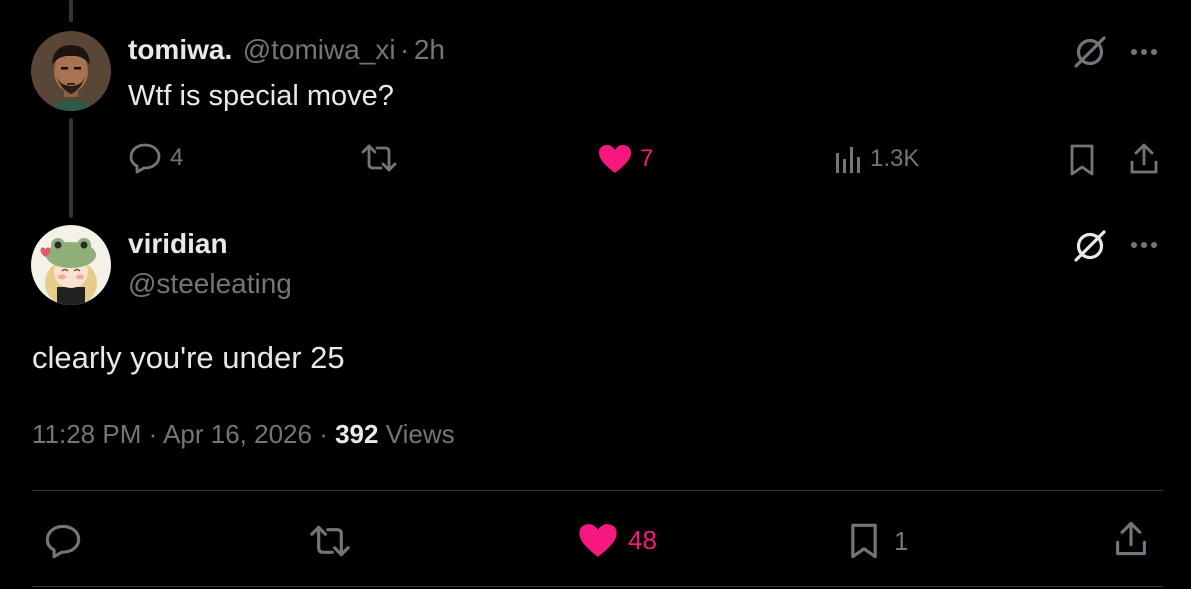  What do you see at coordinates (848, 160) in the screenshot?
I see `views-icon` at bounding box center [848, 160].